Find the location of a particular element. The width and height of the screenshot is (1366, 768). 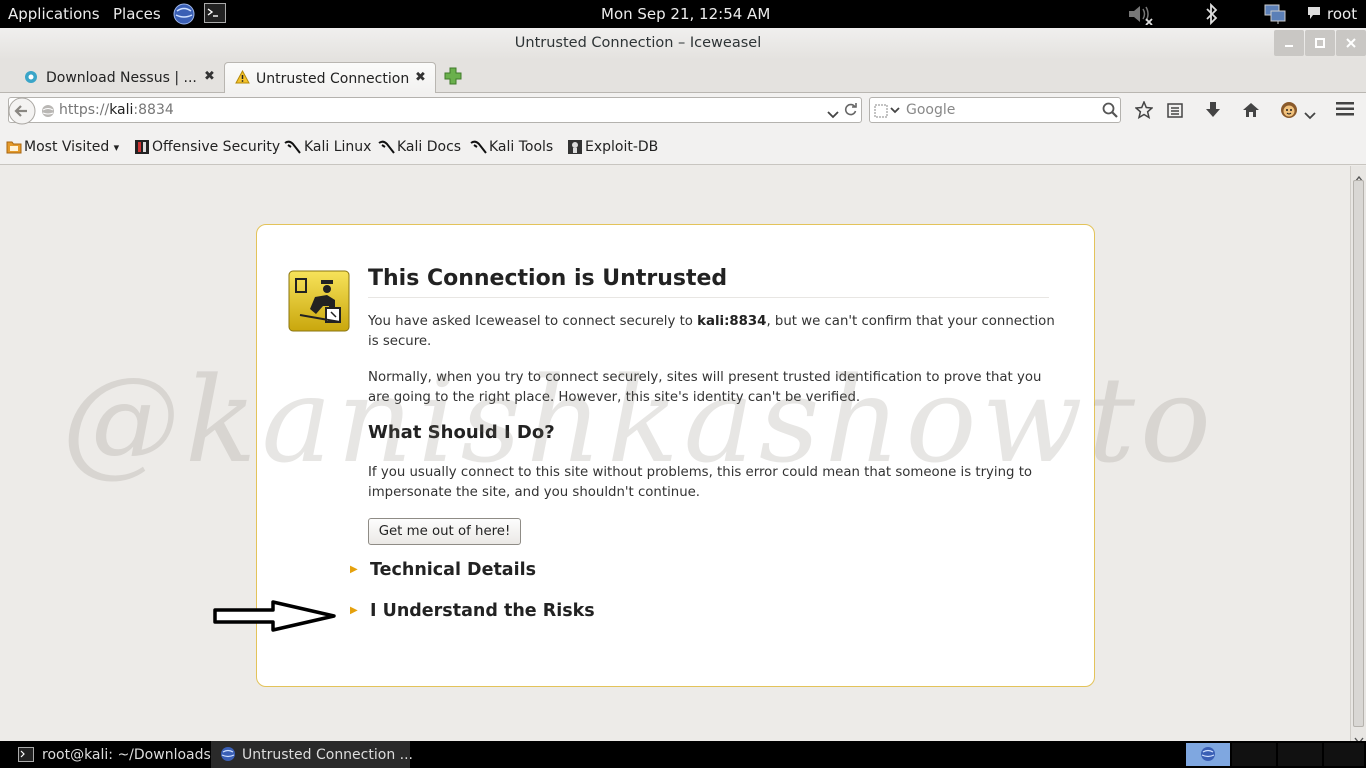

understand-risks-expander: ▶ I Understand the Risks is located at coordinates (472, 611).